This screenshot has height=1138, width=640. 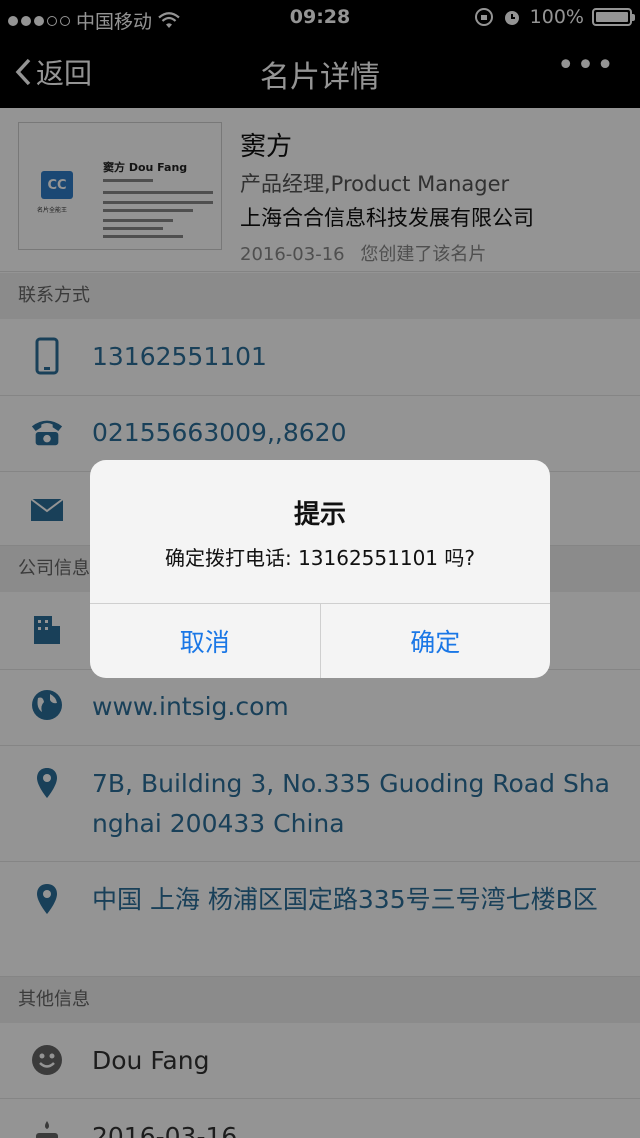 What do you see at coordinates (205, 641) in the screenshot?
I see `cancel-button: 取消` at bounding box center [205, 641].